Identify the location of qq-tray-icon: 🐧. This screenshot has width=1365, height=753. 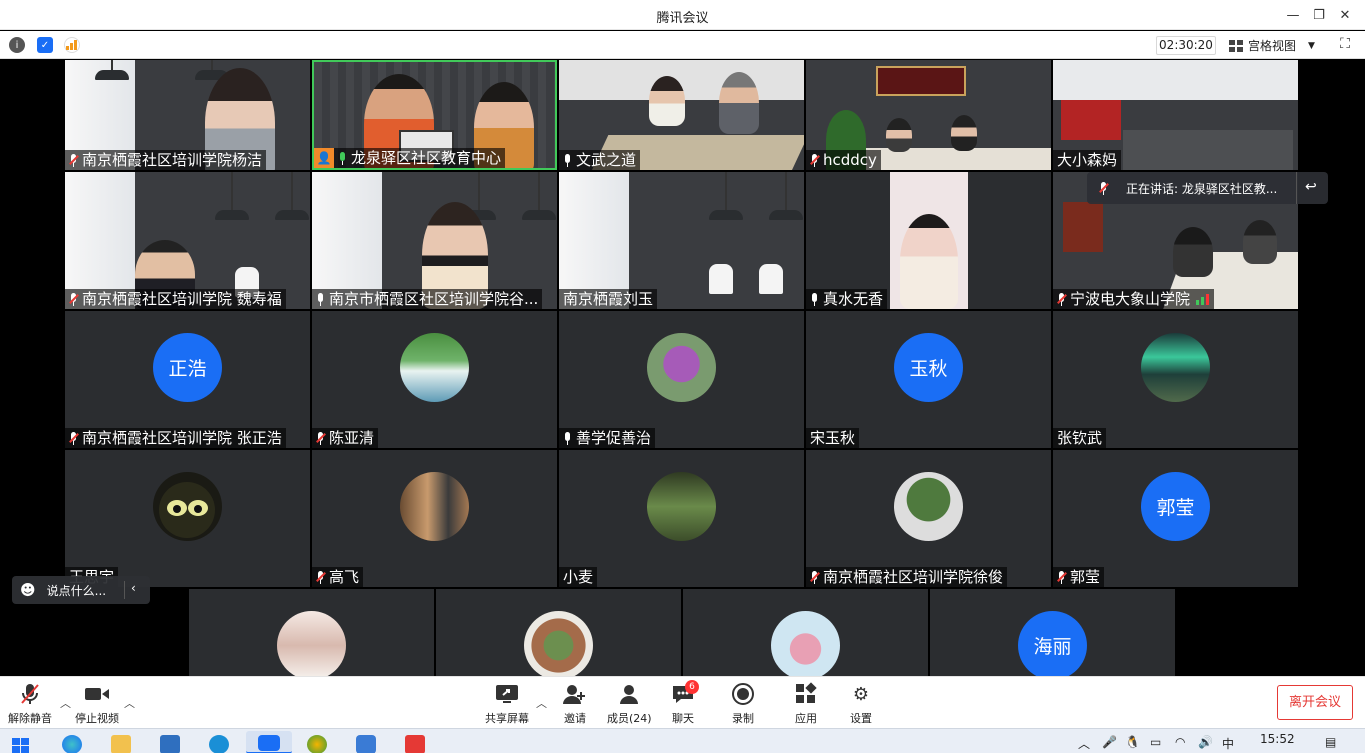
(1132, 742).